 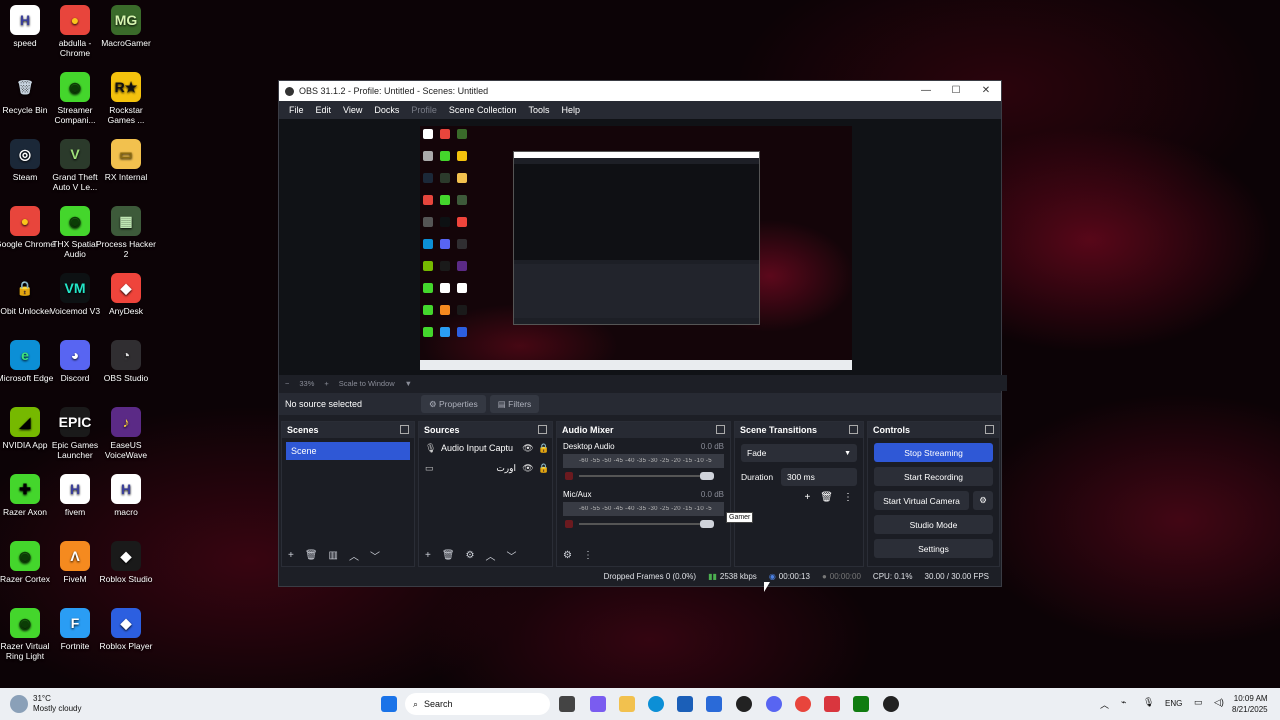 I want to click on add-scene-button: +, so click(x=291, y=555).